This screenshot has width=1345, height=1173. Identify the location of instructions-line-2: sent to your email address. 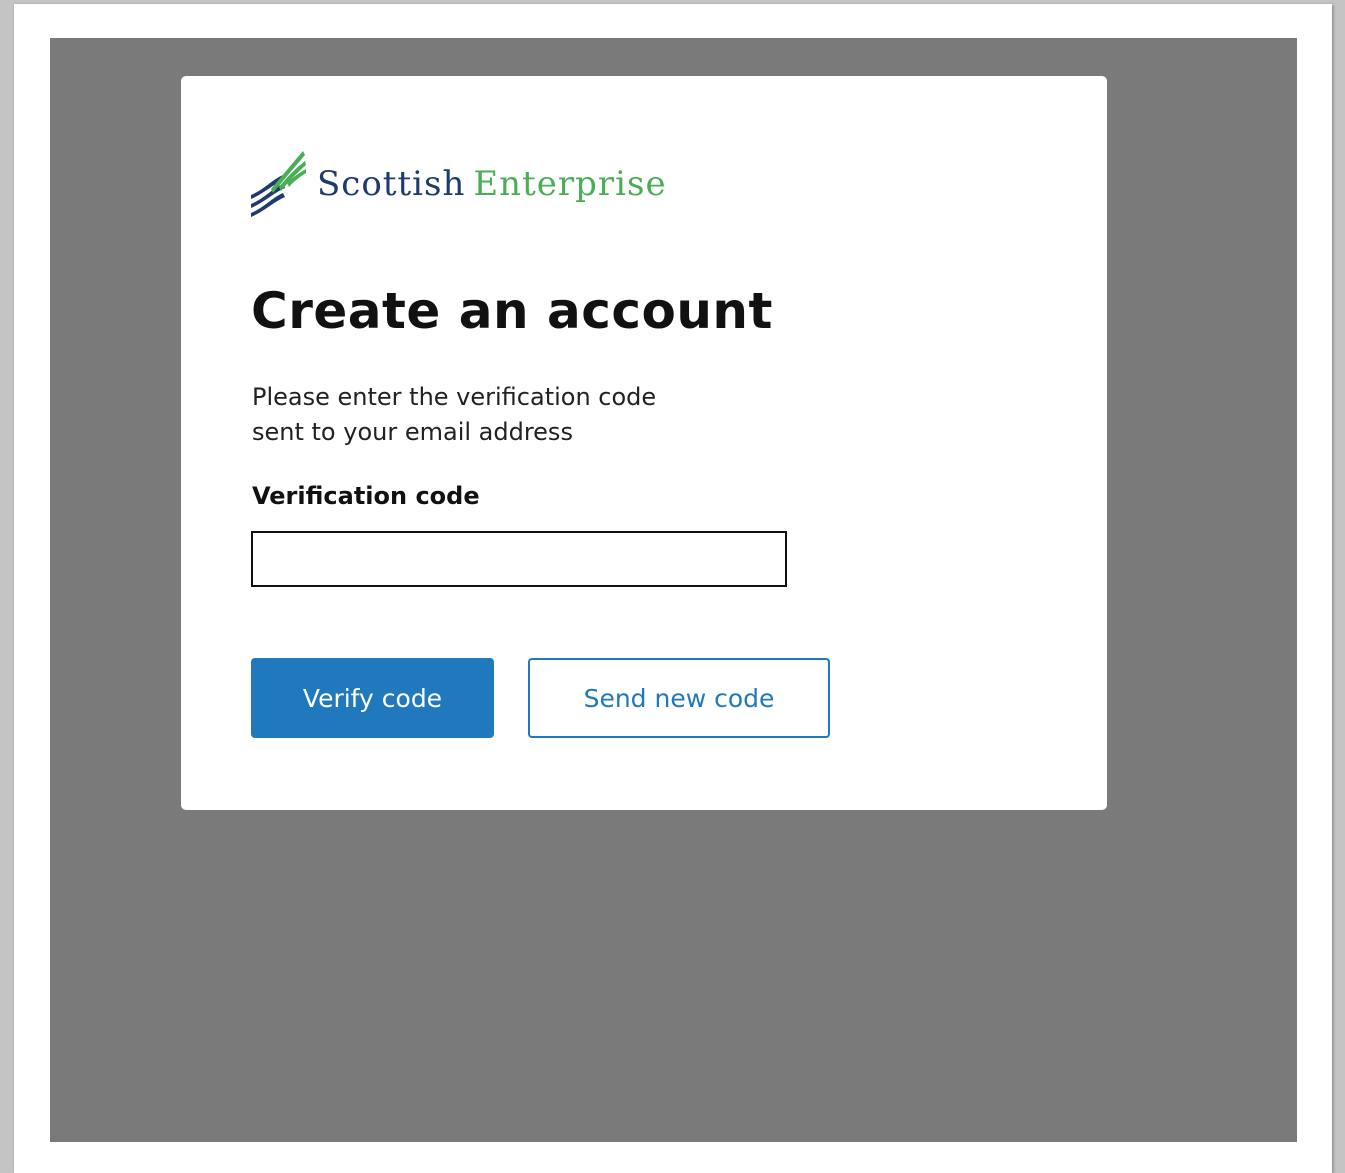
(412, 432).